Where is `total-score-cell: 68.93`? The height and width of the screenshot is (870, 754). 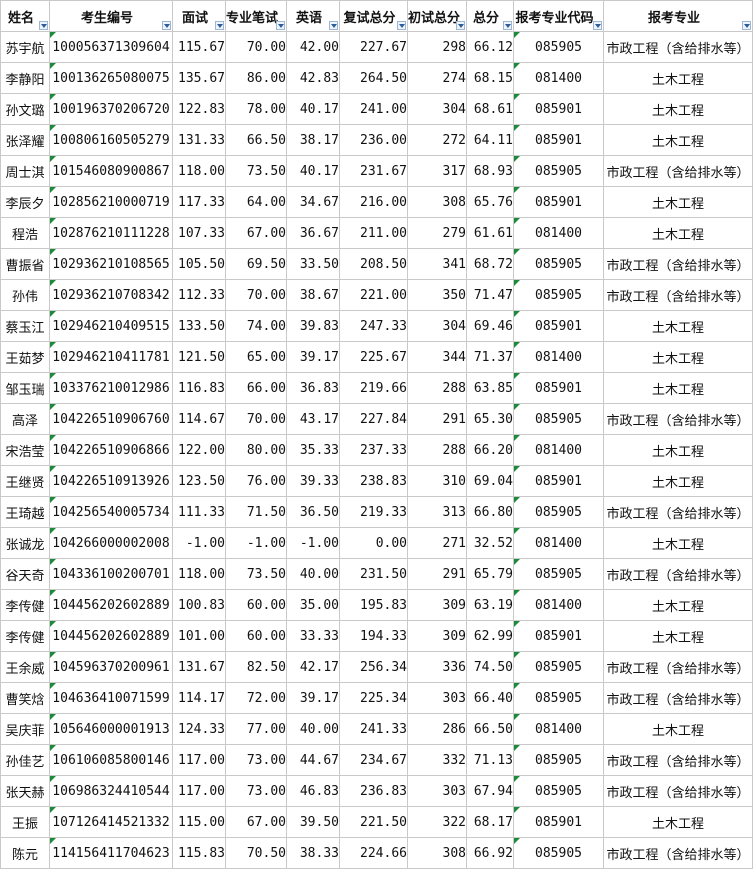
total-score-cell: 68.93 is located at coordinates (490, 171).